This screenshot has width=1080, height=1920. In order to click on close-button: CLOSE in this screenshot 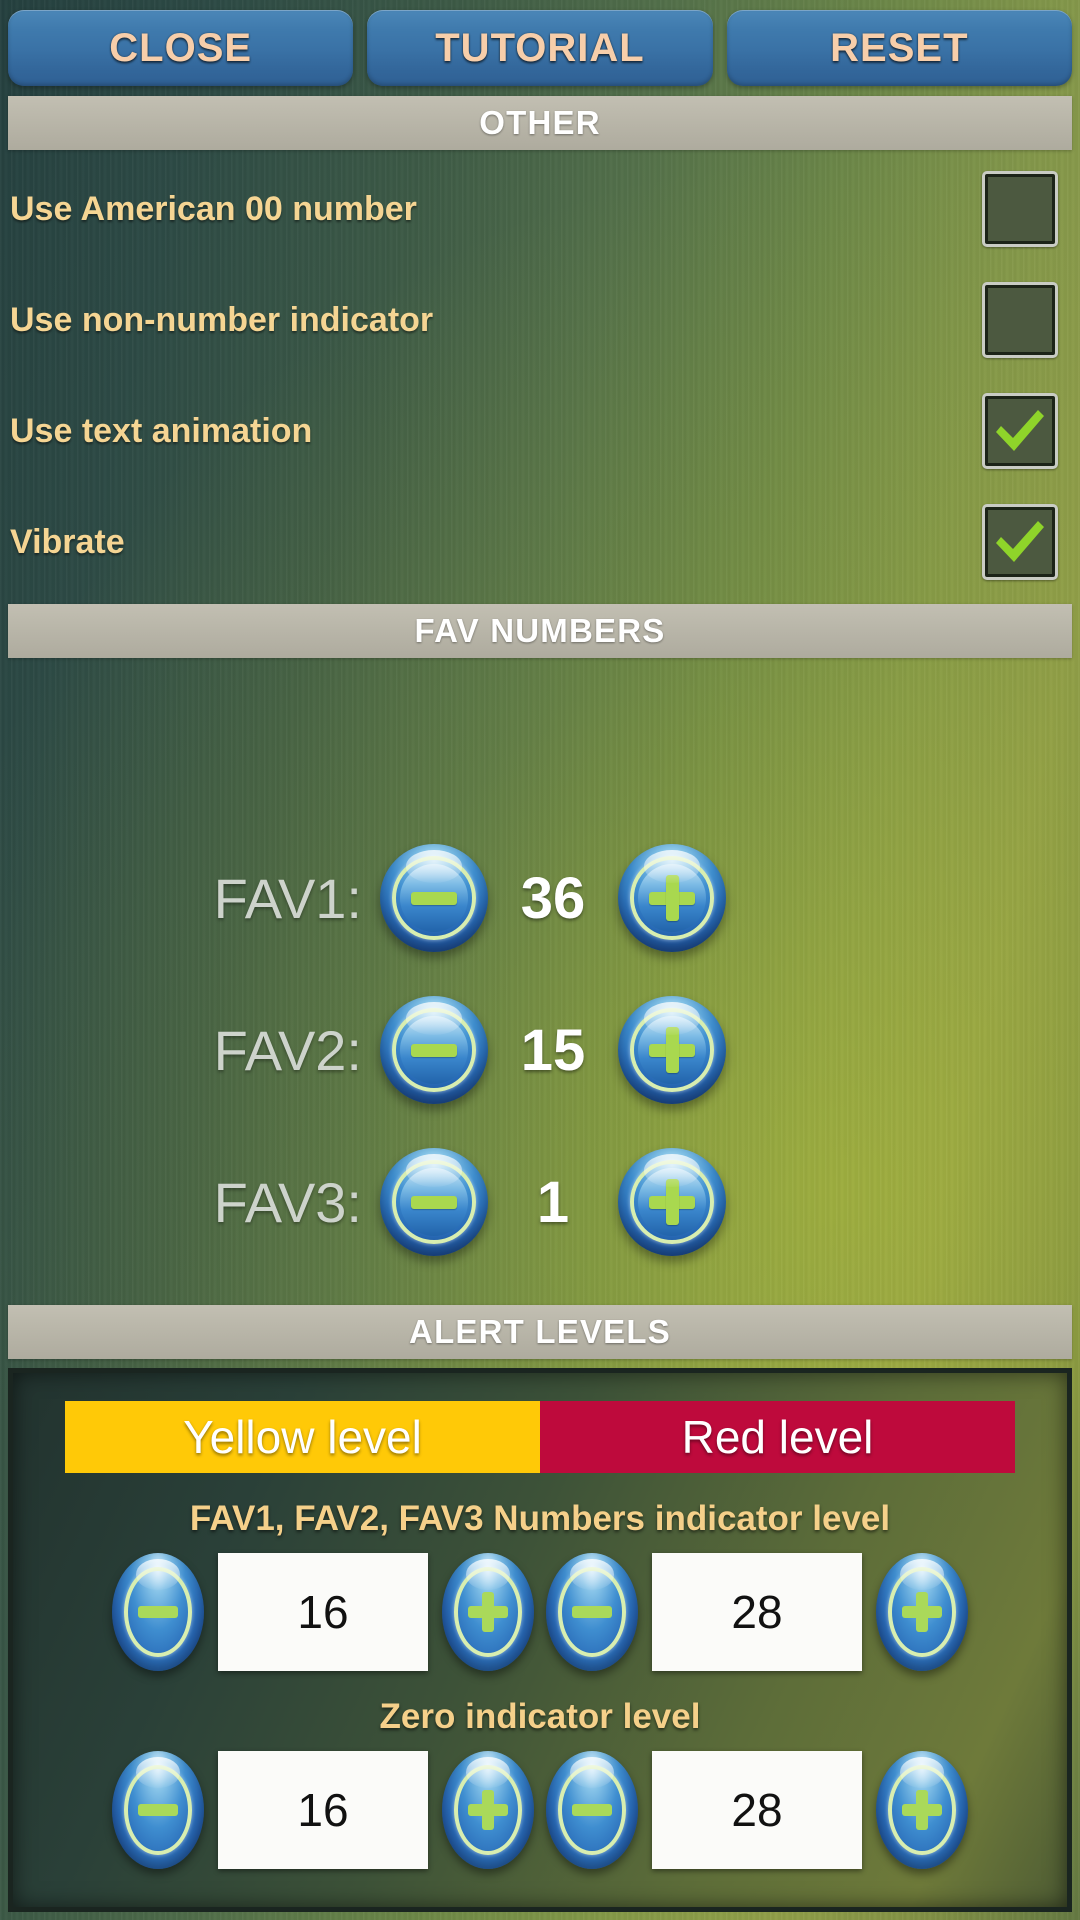, I will do `click(181, 48)`.